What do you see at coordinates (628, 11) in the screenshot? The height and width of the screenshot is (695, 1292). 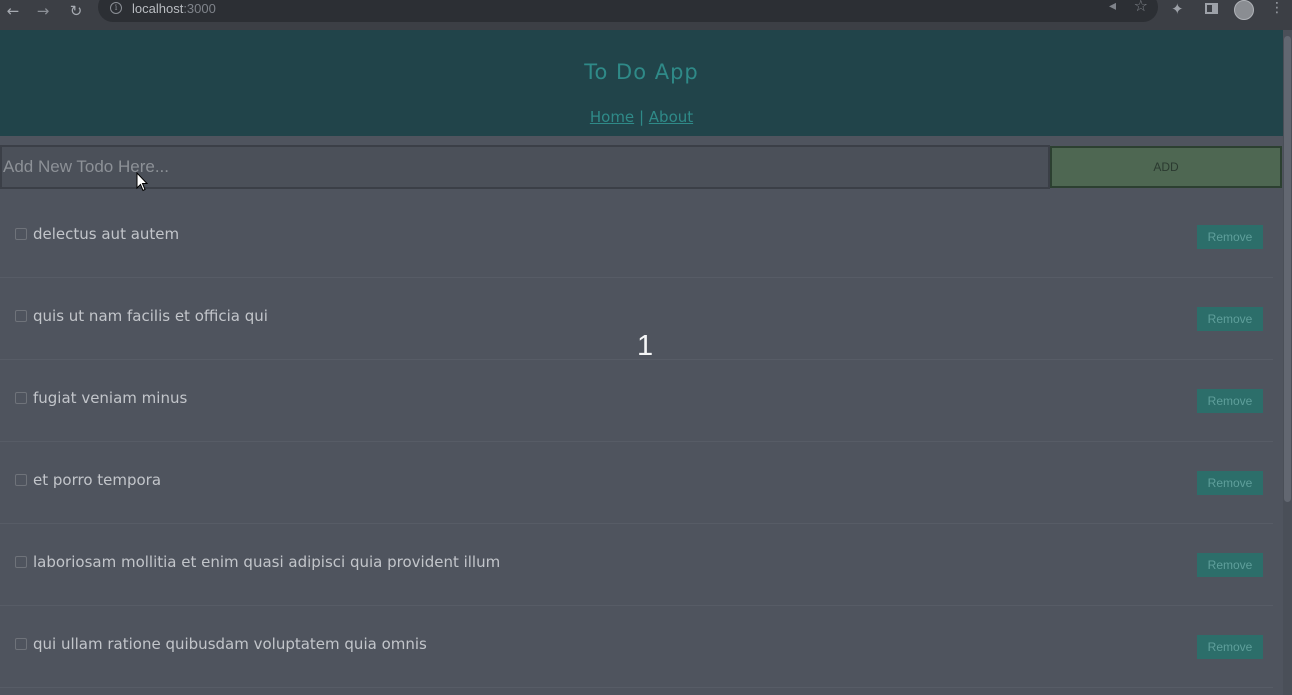 I see `address-bar: i localhost:3000 ◂ ☆` at bounding box center [628, 11].